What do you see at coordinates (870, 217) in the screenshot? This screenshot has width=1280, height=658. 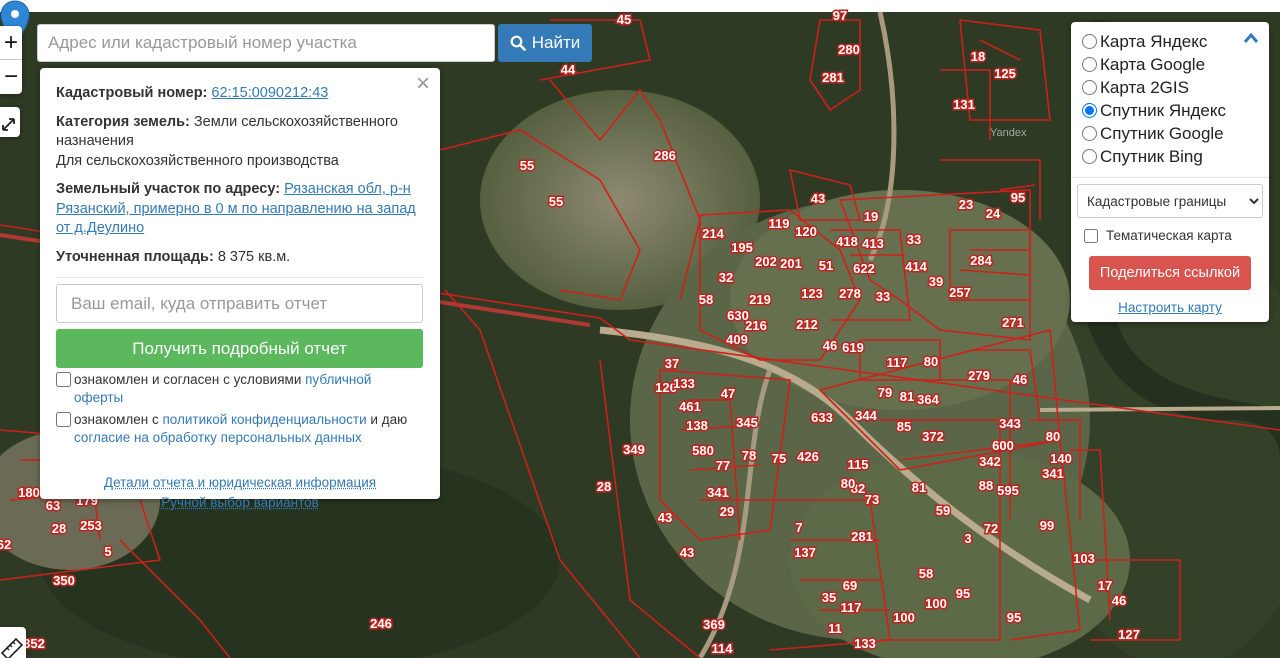 I see `parcel-label: 19` at bounding box center [870, 217].